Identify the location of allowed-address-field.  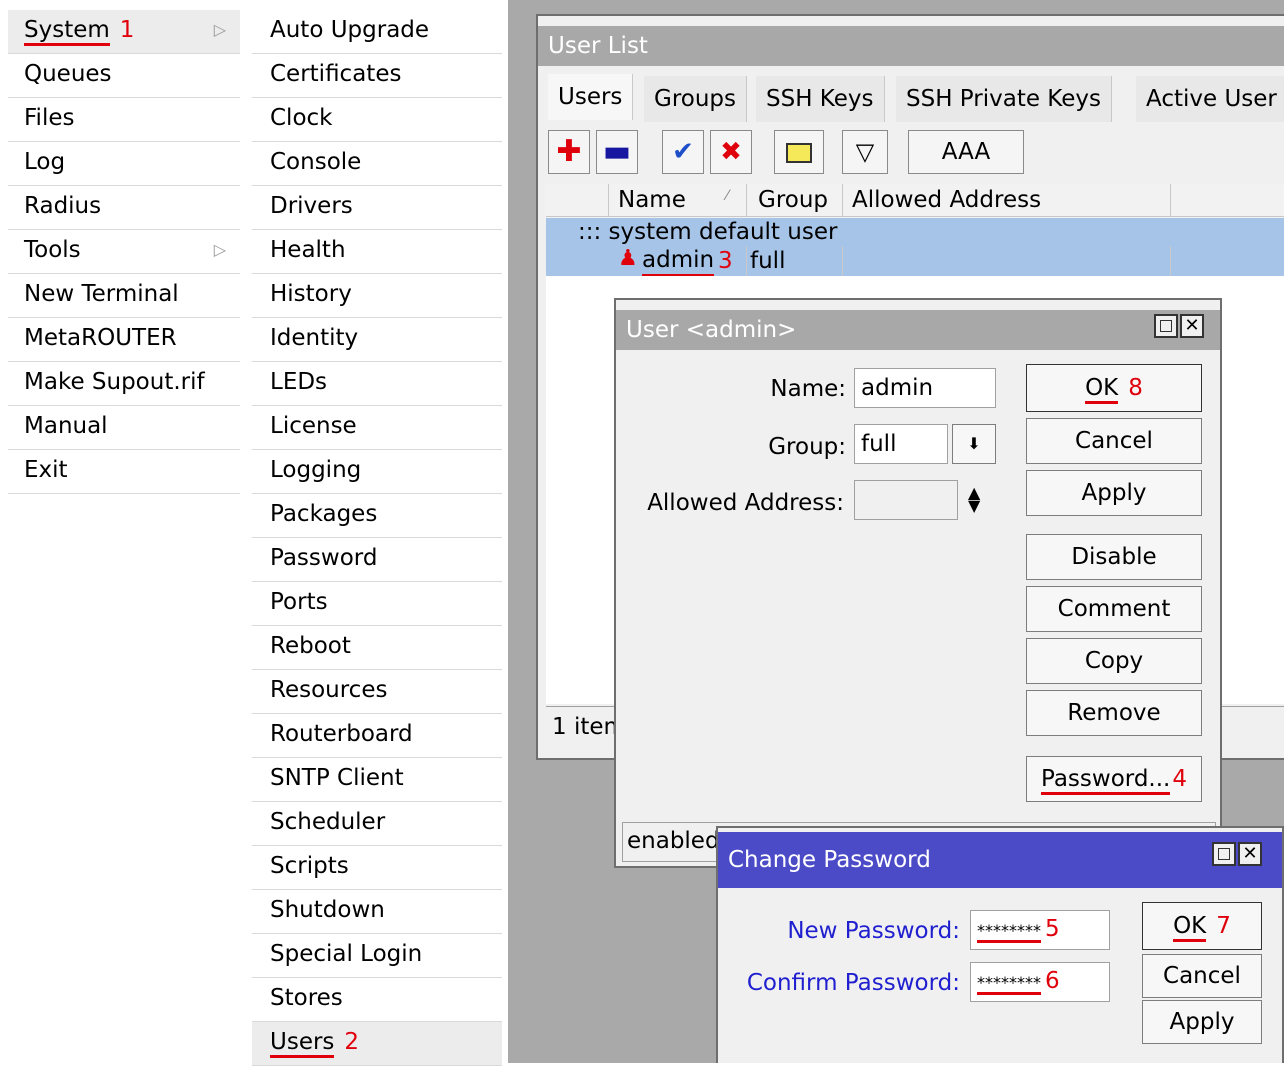
(906, 500).